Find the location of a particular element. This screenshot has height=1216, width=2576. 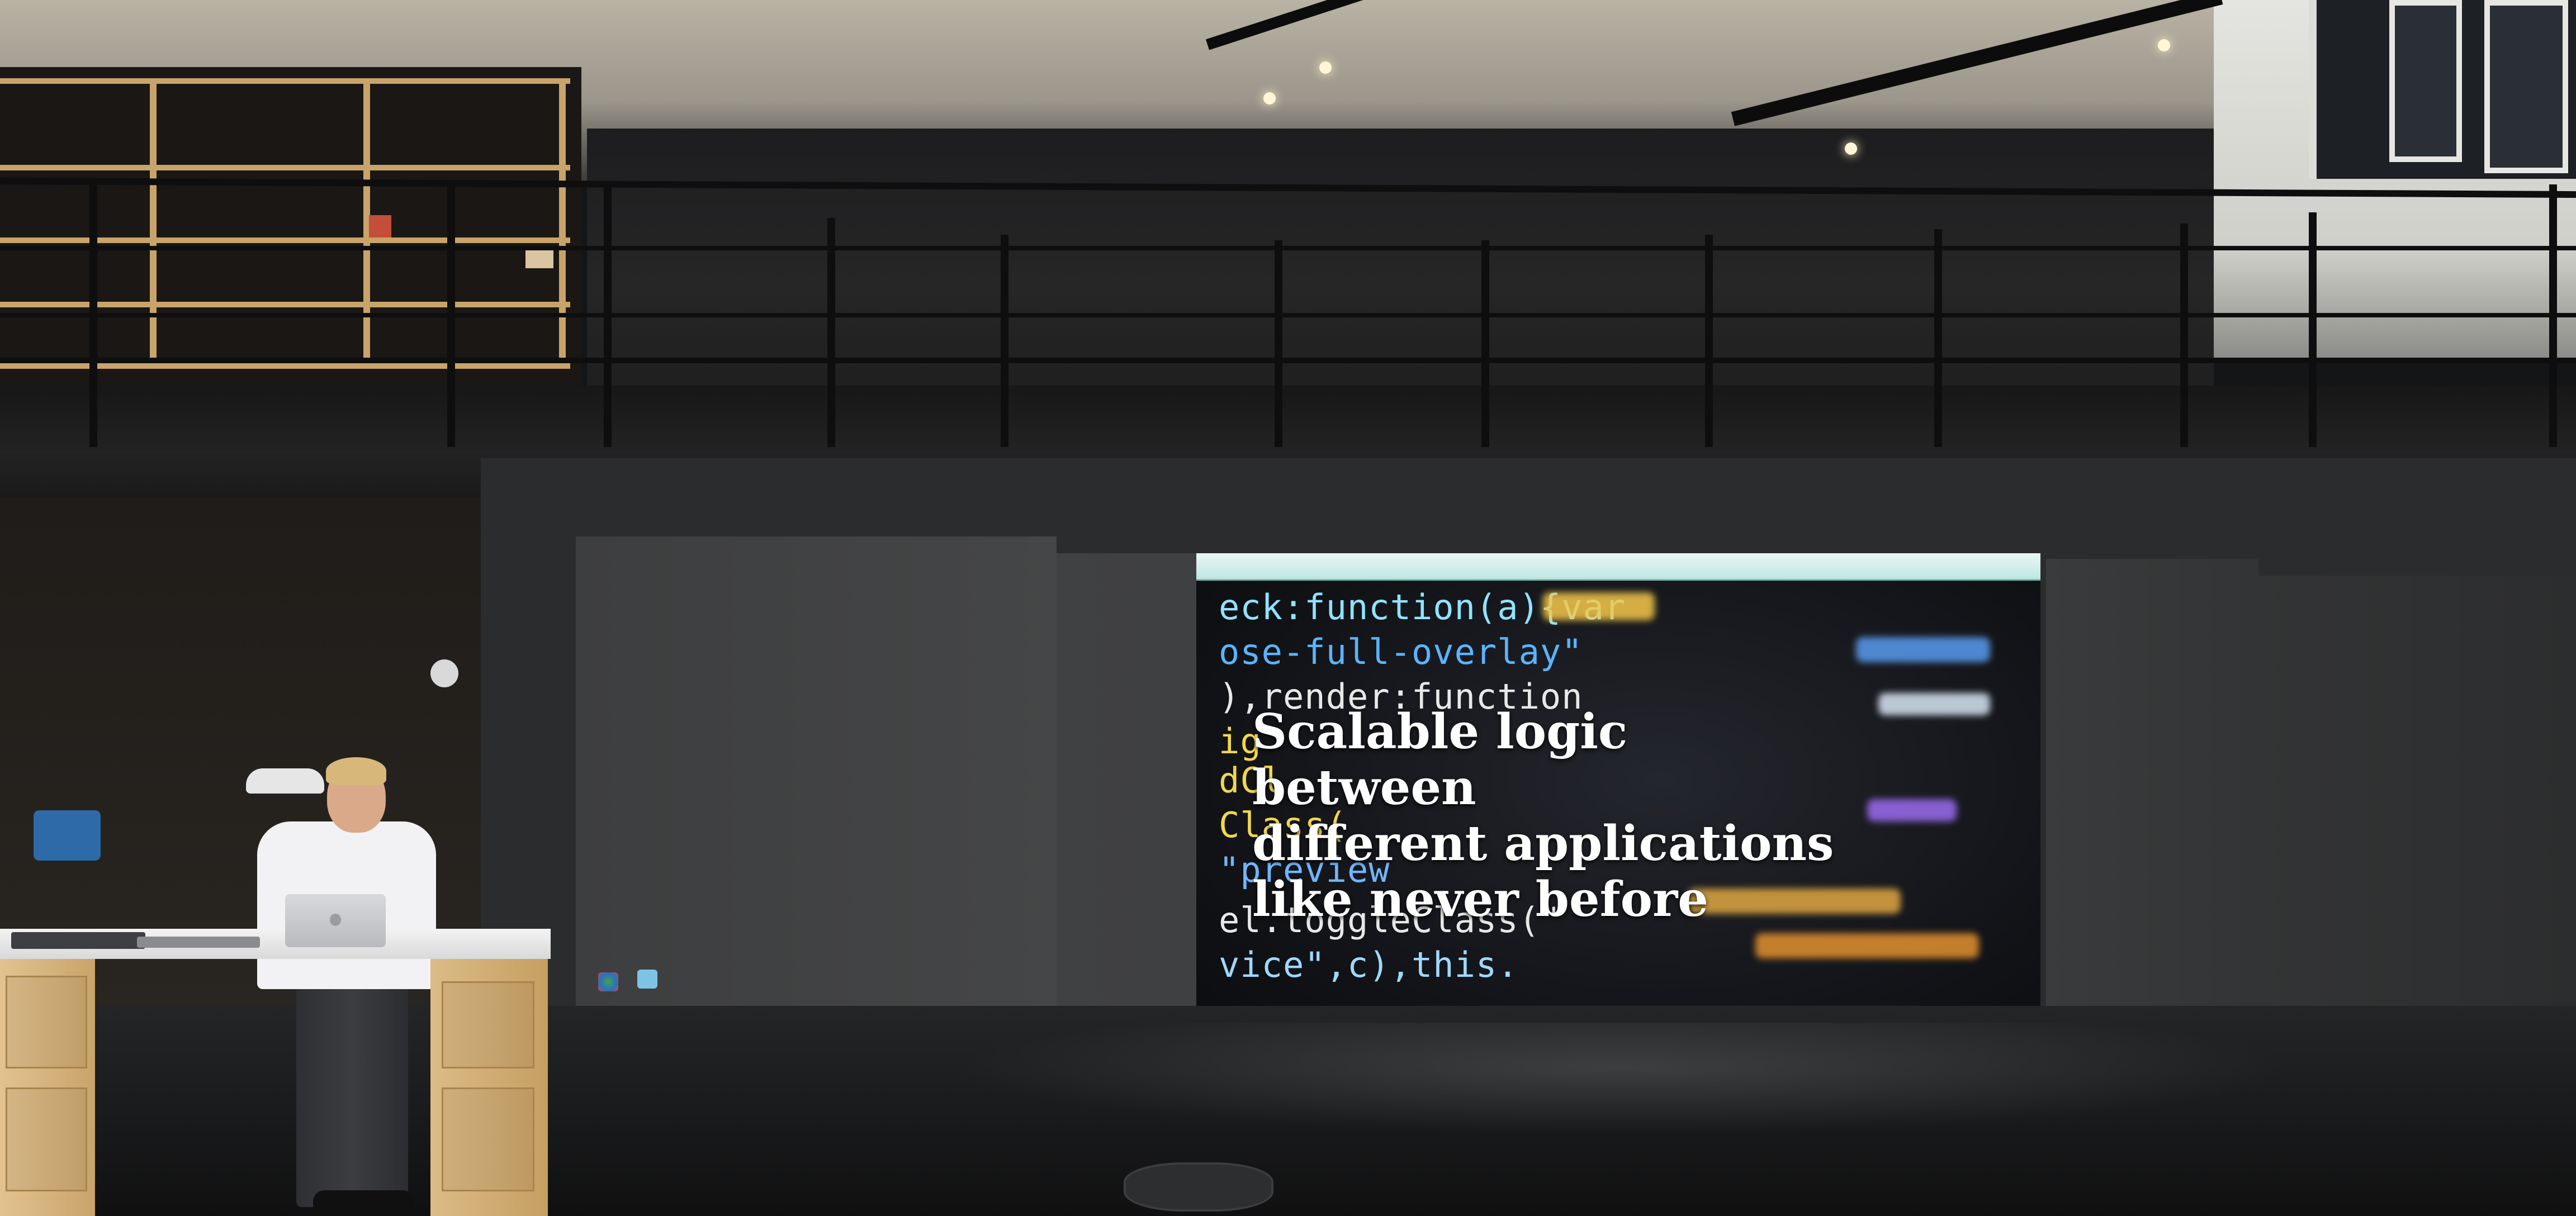

apple-logo-icon is located at coordinates (336, 920).